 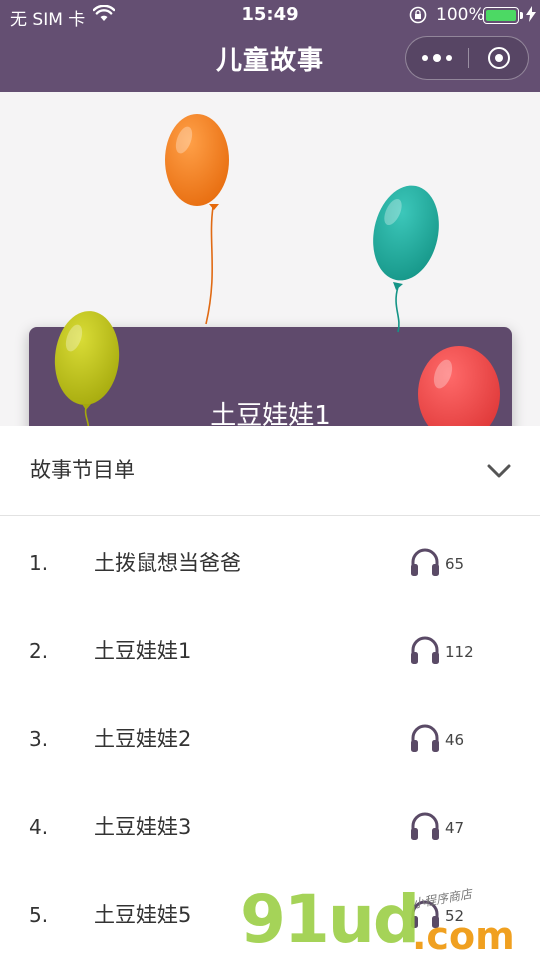 What do you see at coordinates (455, 828) in the screenshot?
I see `play-count: 47` at bounding box center [455, 828].